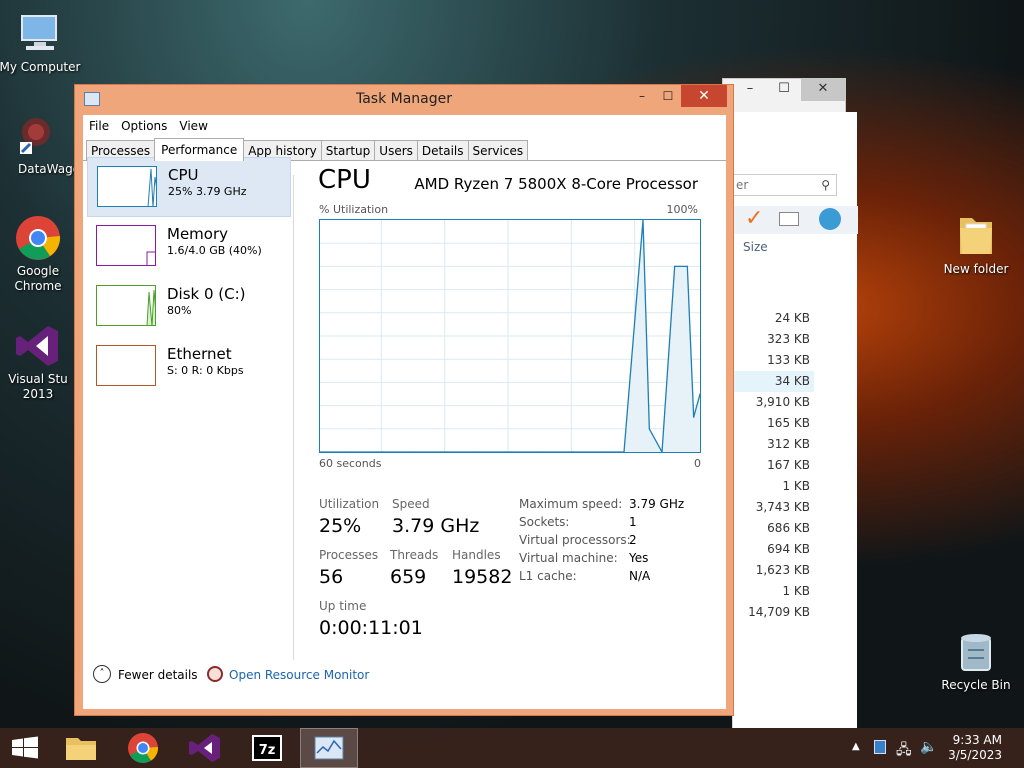 This screenshot has height=768, width=1024. What do you see at coordinates (774, 444) in the screenshot?
I see `file-size-cell: 312 KB` at bounding box center [774, 444].